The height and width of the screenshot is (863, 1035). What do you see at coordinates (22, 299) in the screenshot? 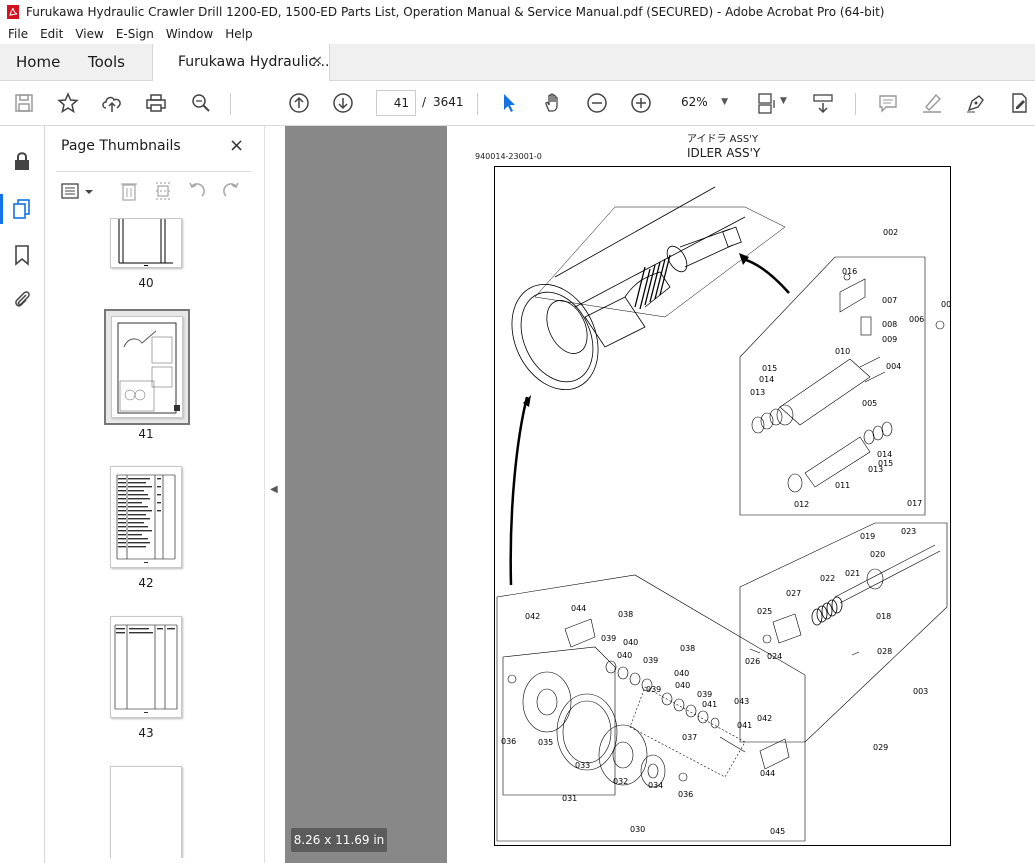
I see `attachment-icon` at bounding box center [22, 299].